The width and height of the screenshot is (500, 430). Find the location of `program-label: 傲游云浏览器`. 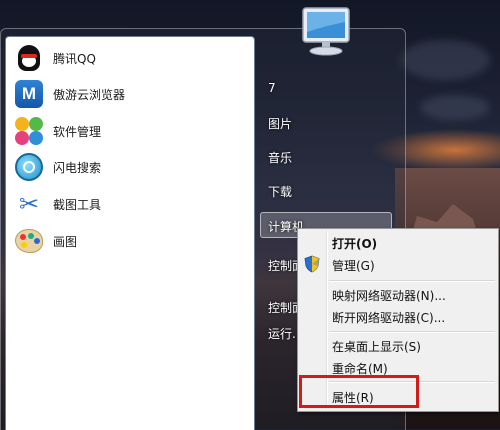

program-label: 傲游云浏览器 is located at coordinates (89, 94).